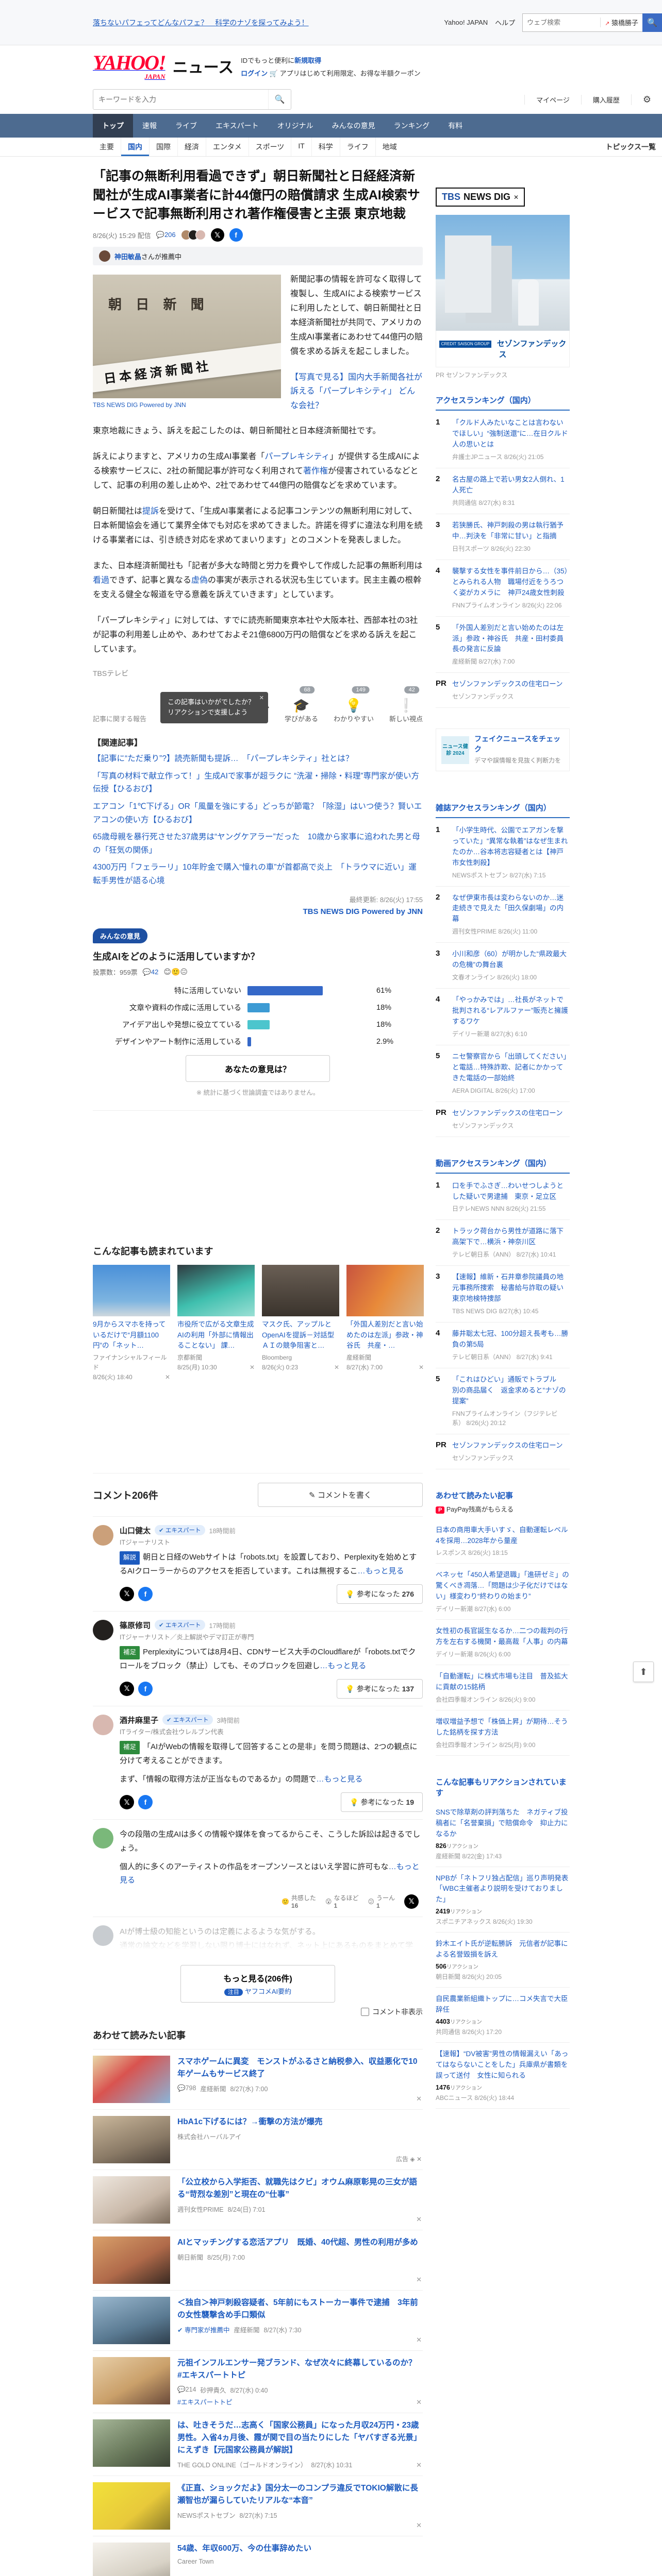  I want to click on ranking-title: トラック荷台から男性が道路に落下 高架下で…横浜・神奈川区, so click(511, 1237).